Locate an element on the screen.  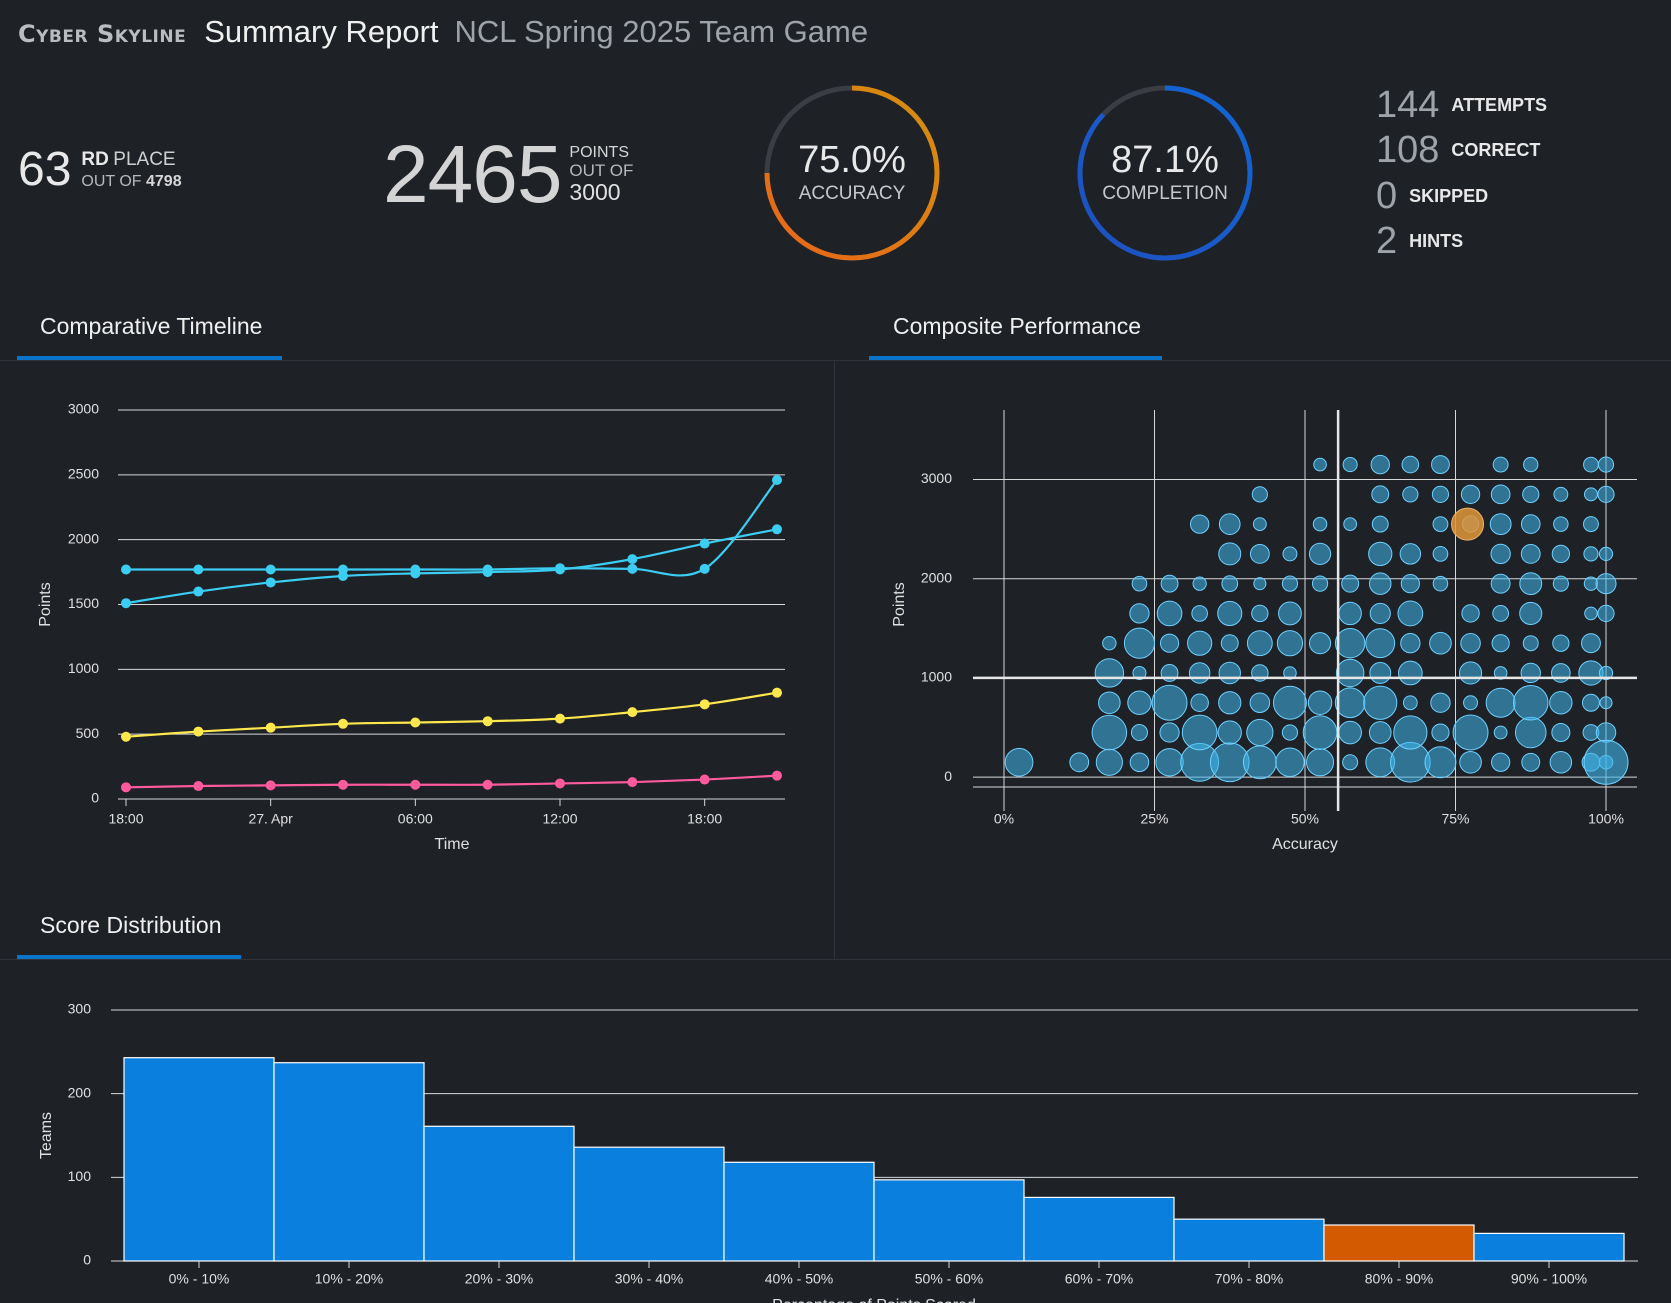
x-tick-label: 30% - 40% is located at coordinates (649, 1279).